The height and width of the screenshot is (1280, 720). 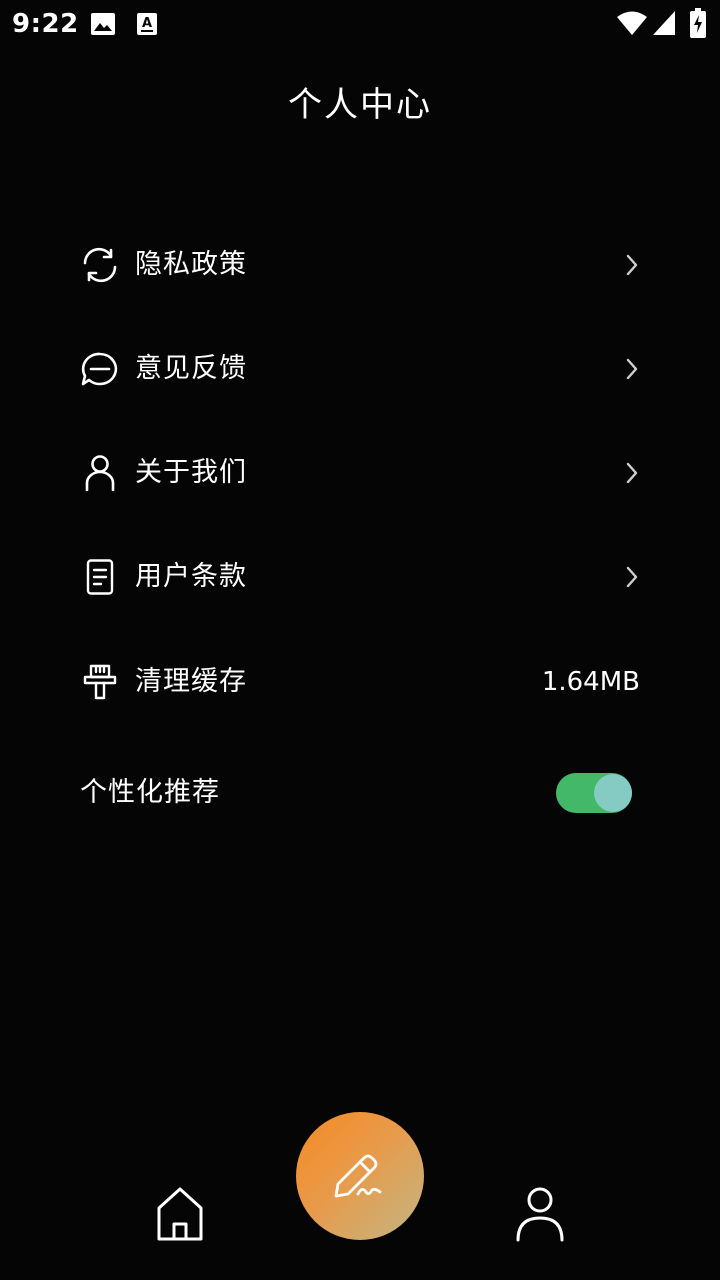 What do you see at coordinates (540, 1214) in the screenshot?
I see `profile-icon` at bounding box center [540, 1214].